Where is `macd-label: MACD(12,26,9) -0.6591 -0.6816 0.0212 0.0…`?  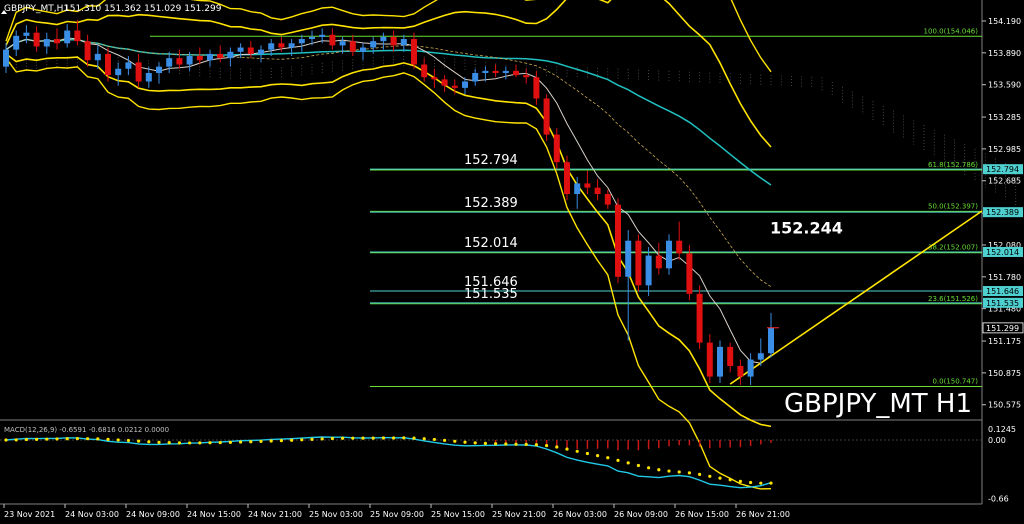 macd-label: MACD(12,26,9) -0.6591 -0.6816 0.0212 0.0… is located at coordinates (86, 430).